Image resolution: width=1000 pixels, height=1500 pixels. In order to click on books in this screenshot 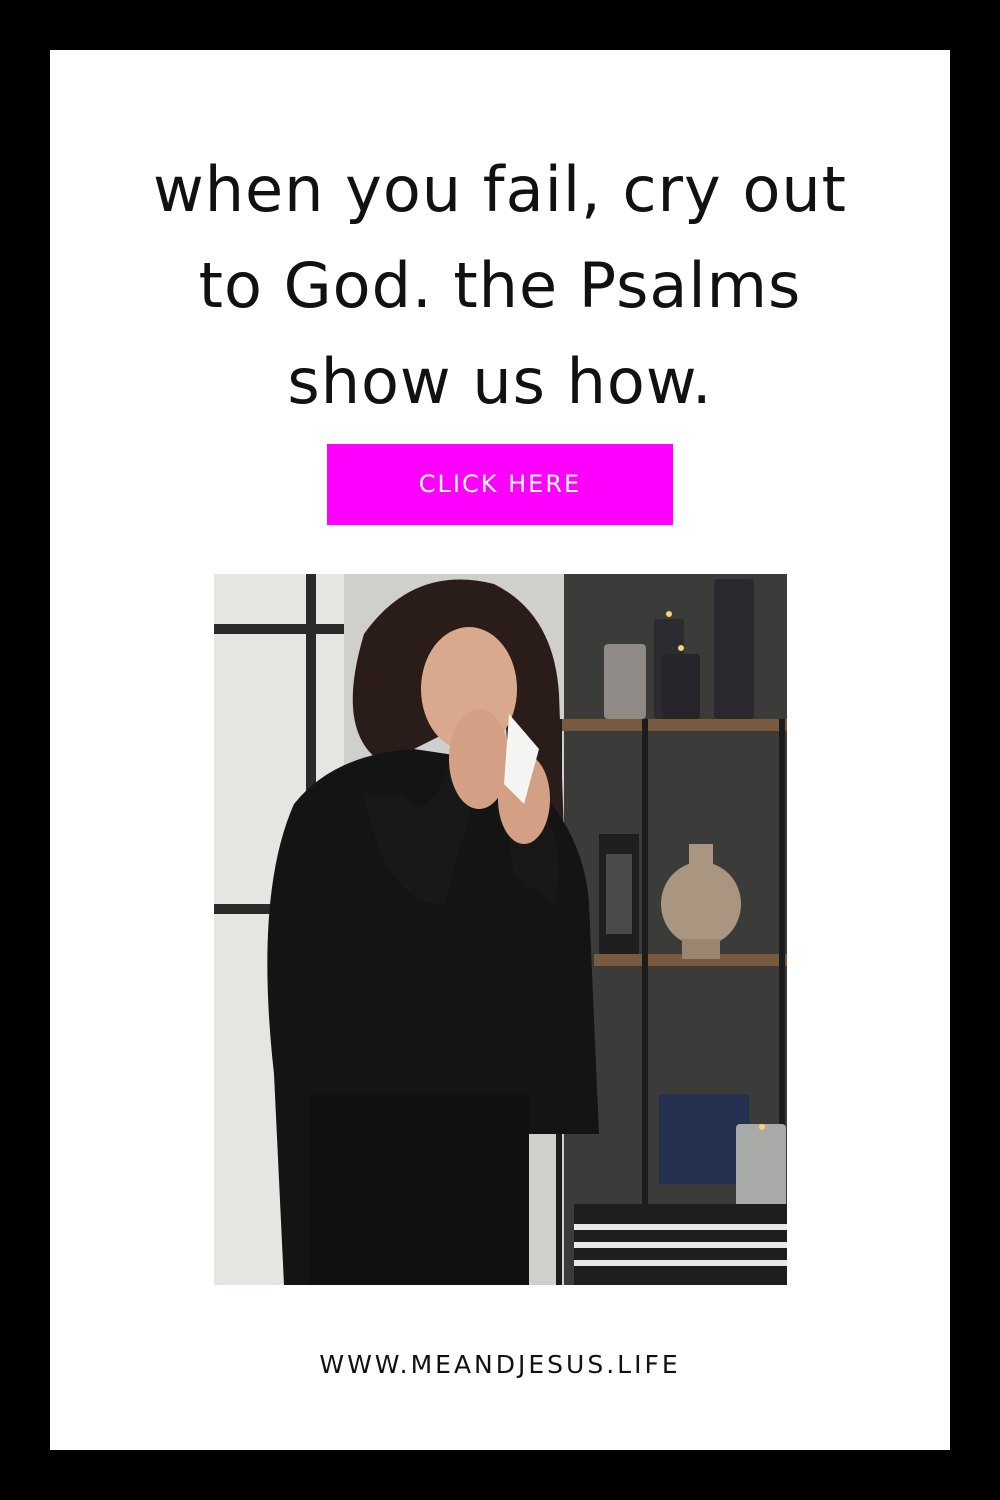, I will do `click(704, 1139)`.